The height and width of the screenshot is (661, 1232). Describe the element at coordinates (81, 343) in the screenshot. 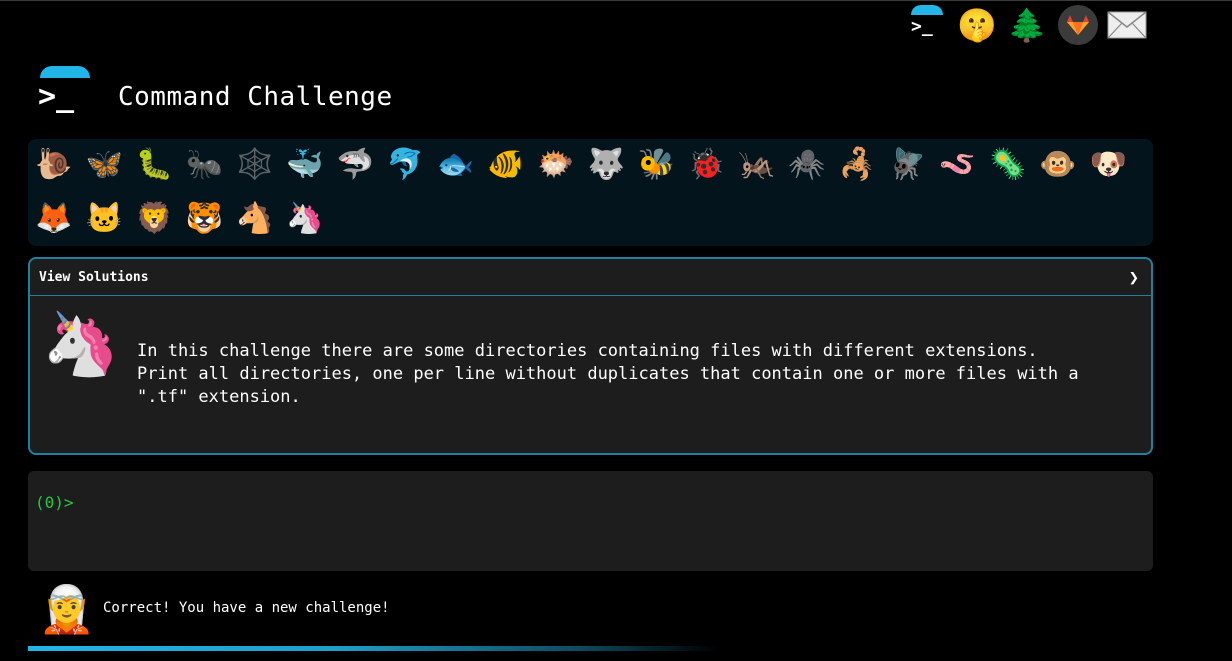

I see `unicorn-avatar-icon: 🦄` at that location.